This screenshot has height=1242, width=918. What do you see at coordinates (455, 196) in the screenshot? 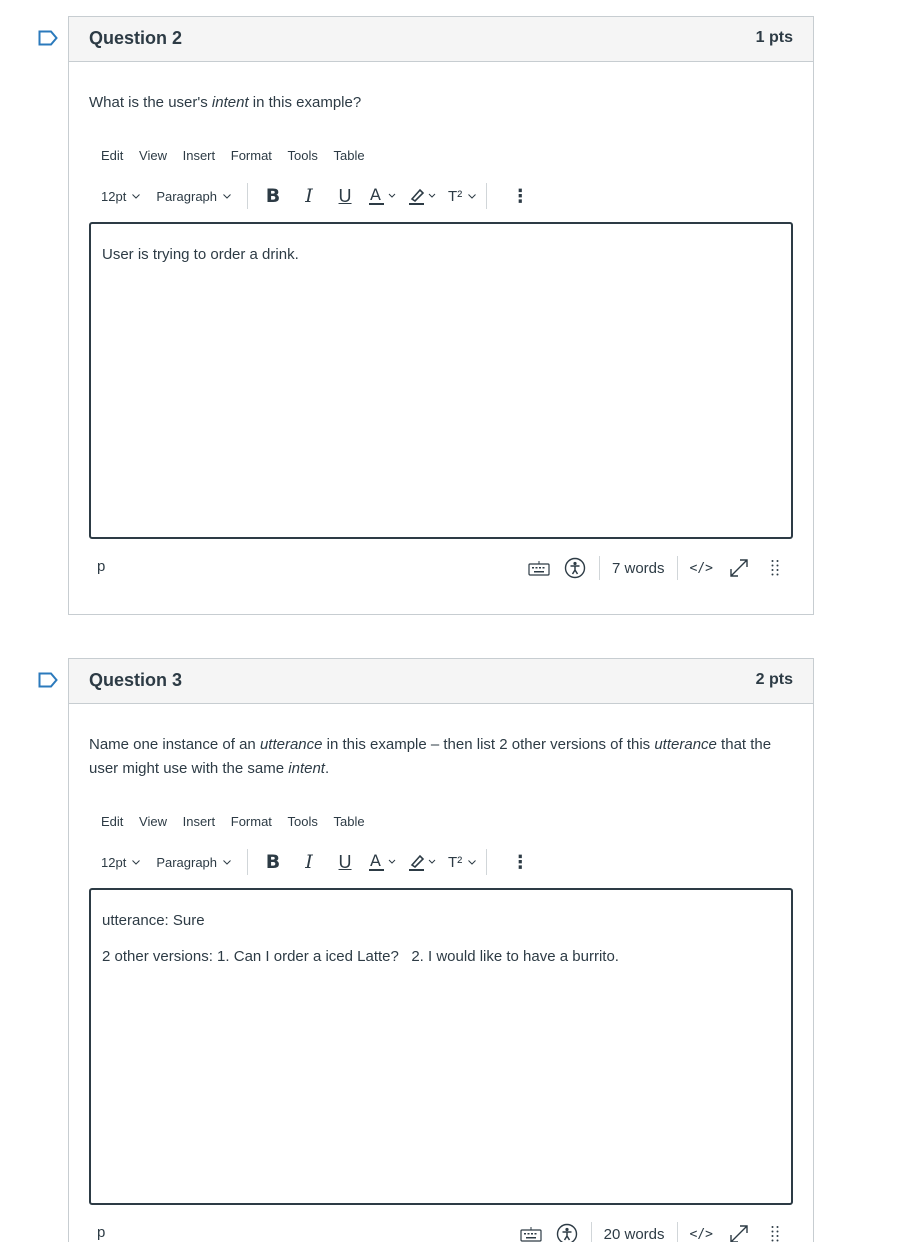
I see `superscript-label: T²` at bounding box center [455, 196].